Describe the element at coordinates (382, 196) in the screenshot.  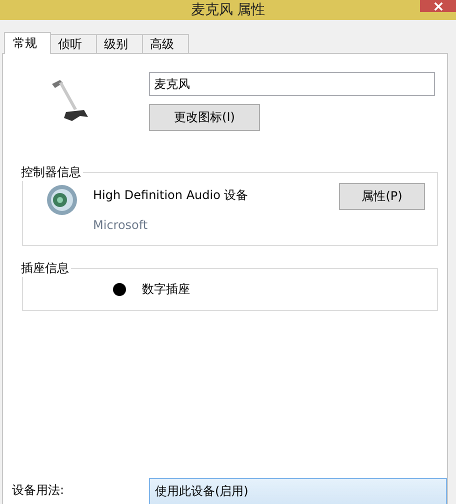
I see `properties-button: 属性(P)` at that location.